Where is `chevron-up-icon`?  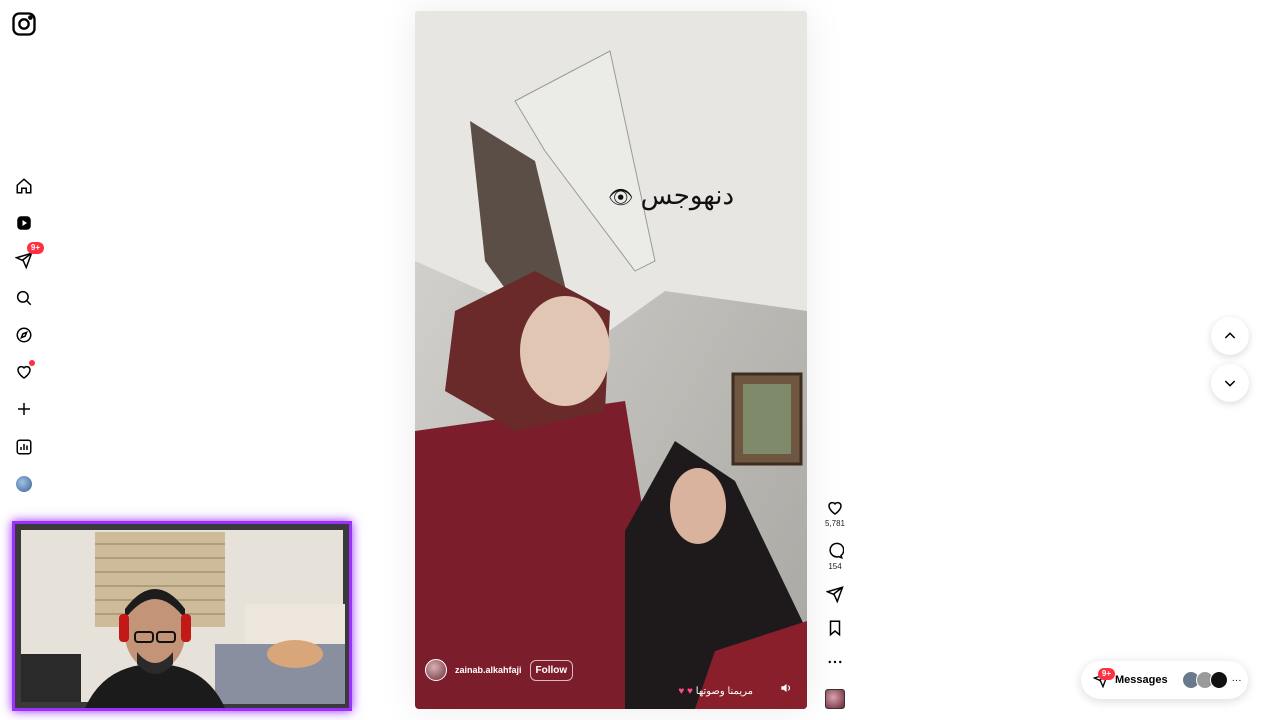
chevron-up-icon is located at coordinates (1230, 335).